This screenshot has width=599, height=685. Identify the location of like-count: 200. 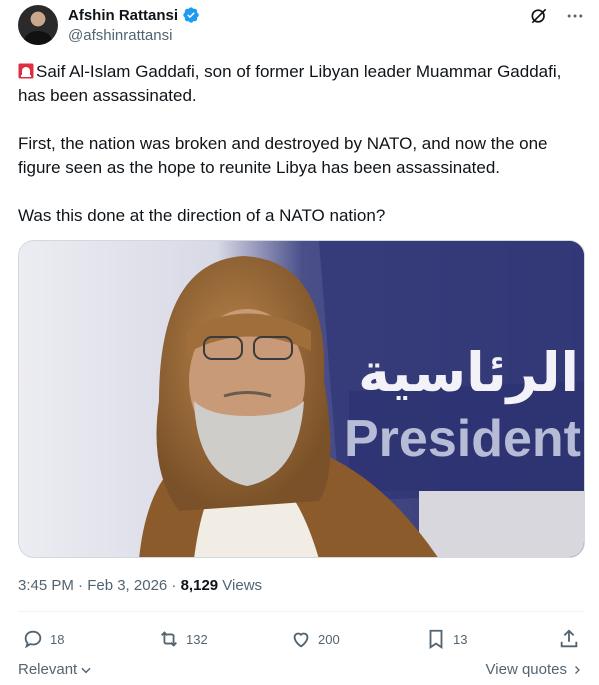
(329, 639).